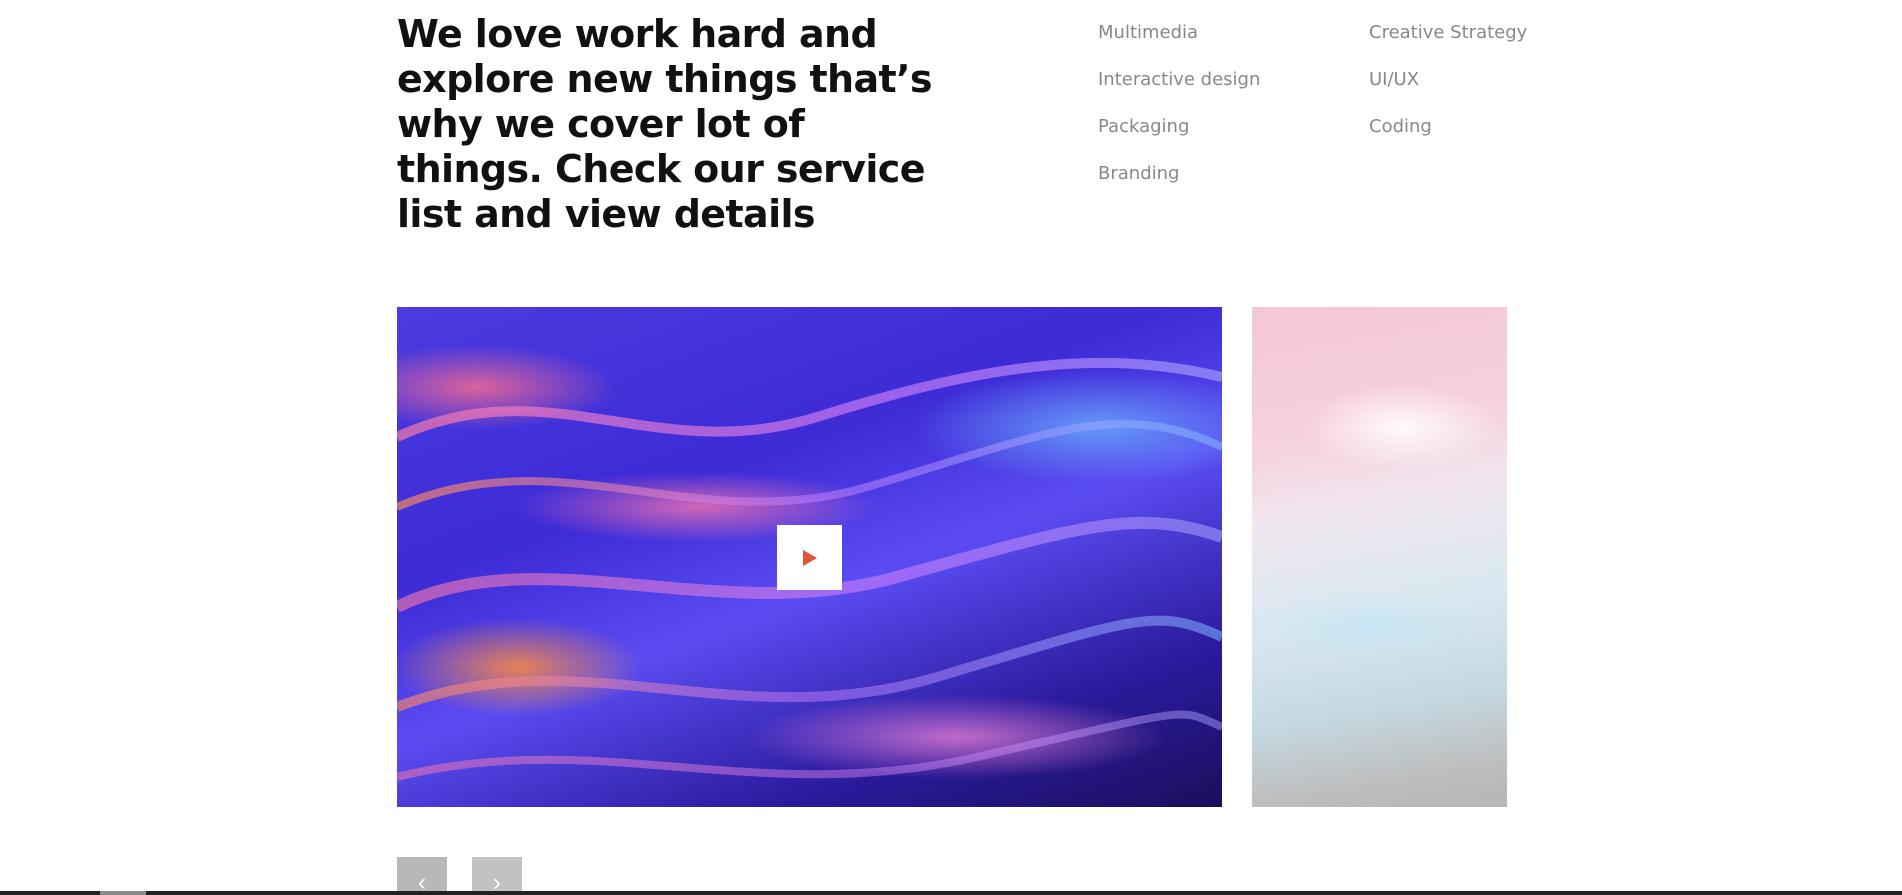 The height and width of the screenshot is (895, 1902). I want to click on scrollbar-thumb, so click(123, 893).